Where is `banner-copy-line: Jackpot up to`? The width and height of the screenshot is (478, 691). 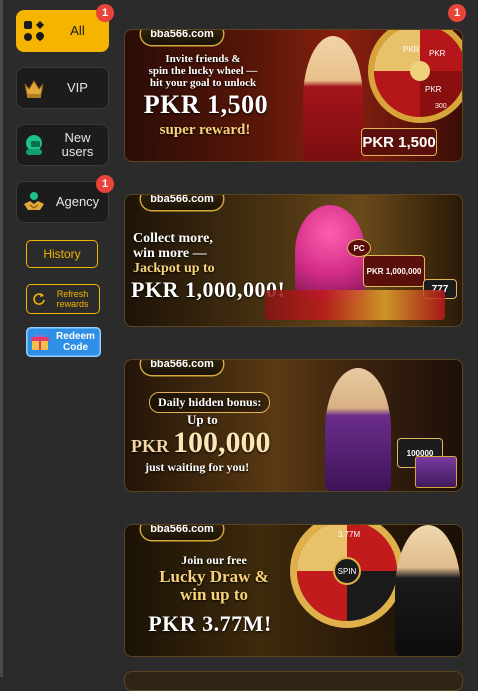 banner-copy-line: Jackpot up to is located at coordinates (174, 268).